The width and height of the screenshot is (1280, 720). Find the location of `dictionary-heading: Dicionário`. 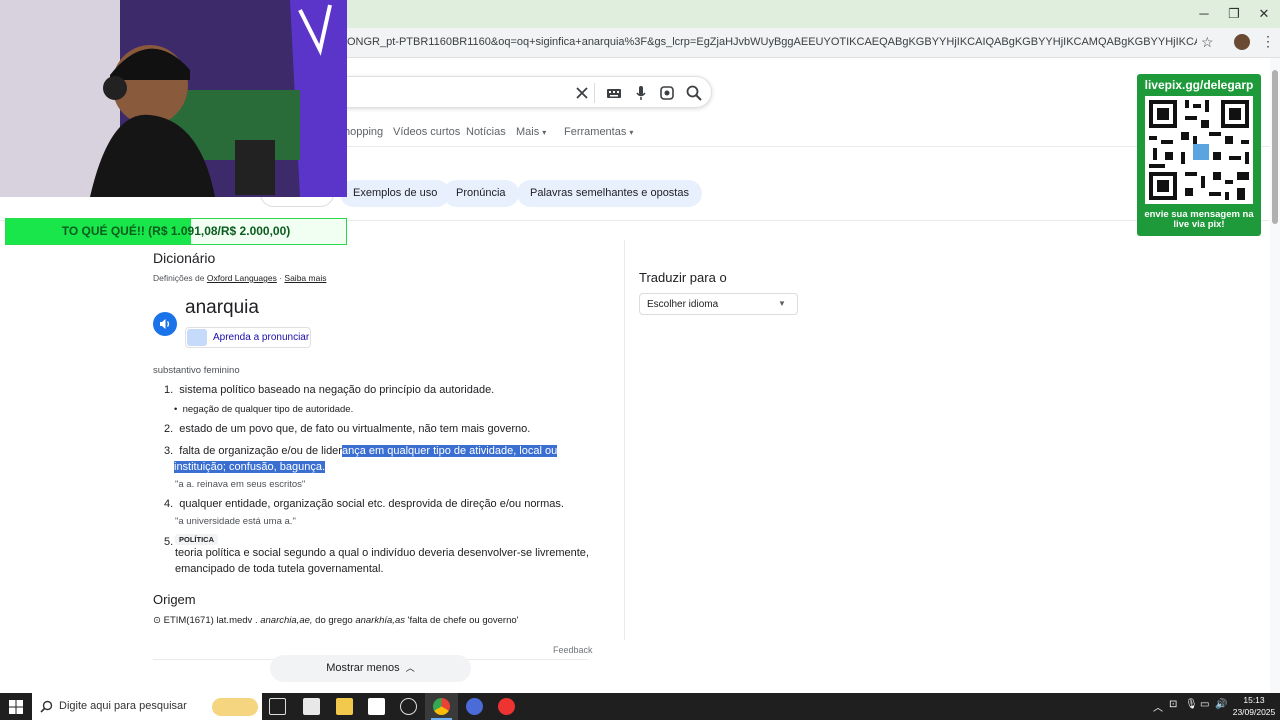

dictionary-heading: Dicionário is located at coordinates (184, 258).